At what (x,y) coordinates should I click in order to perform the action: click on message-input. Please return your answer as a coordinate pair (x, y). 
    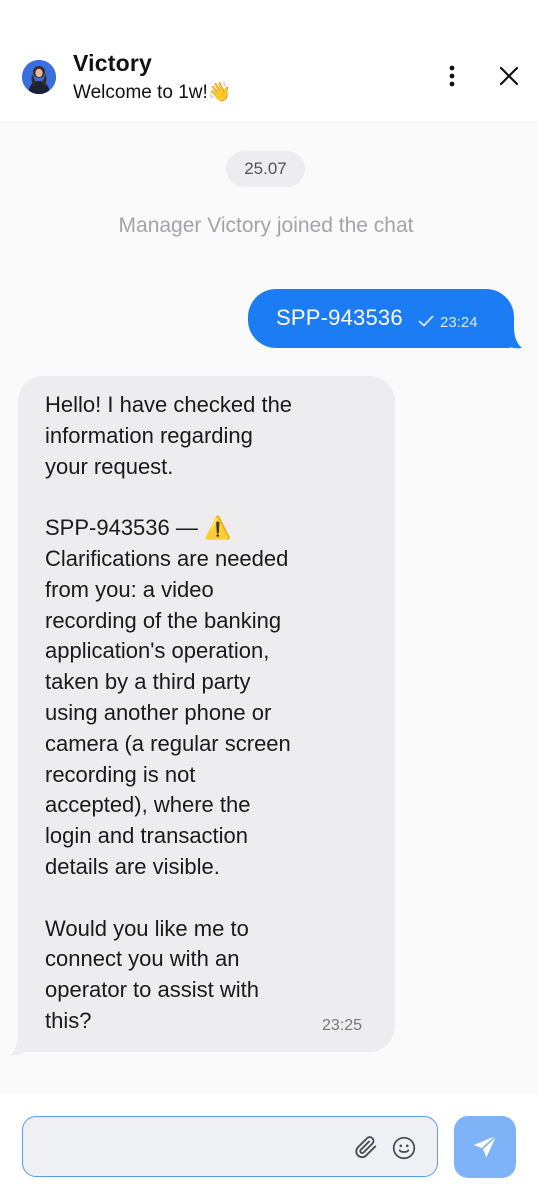
    Looking at the image, I should click on (192, 1147).